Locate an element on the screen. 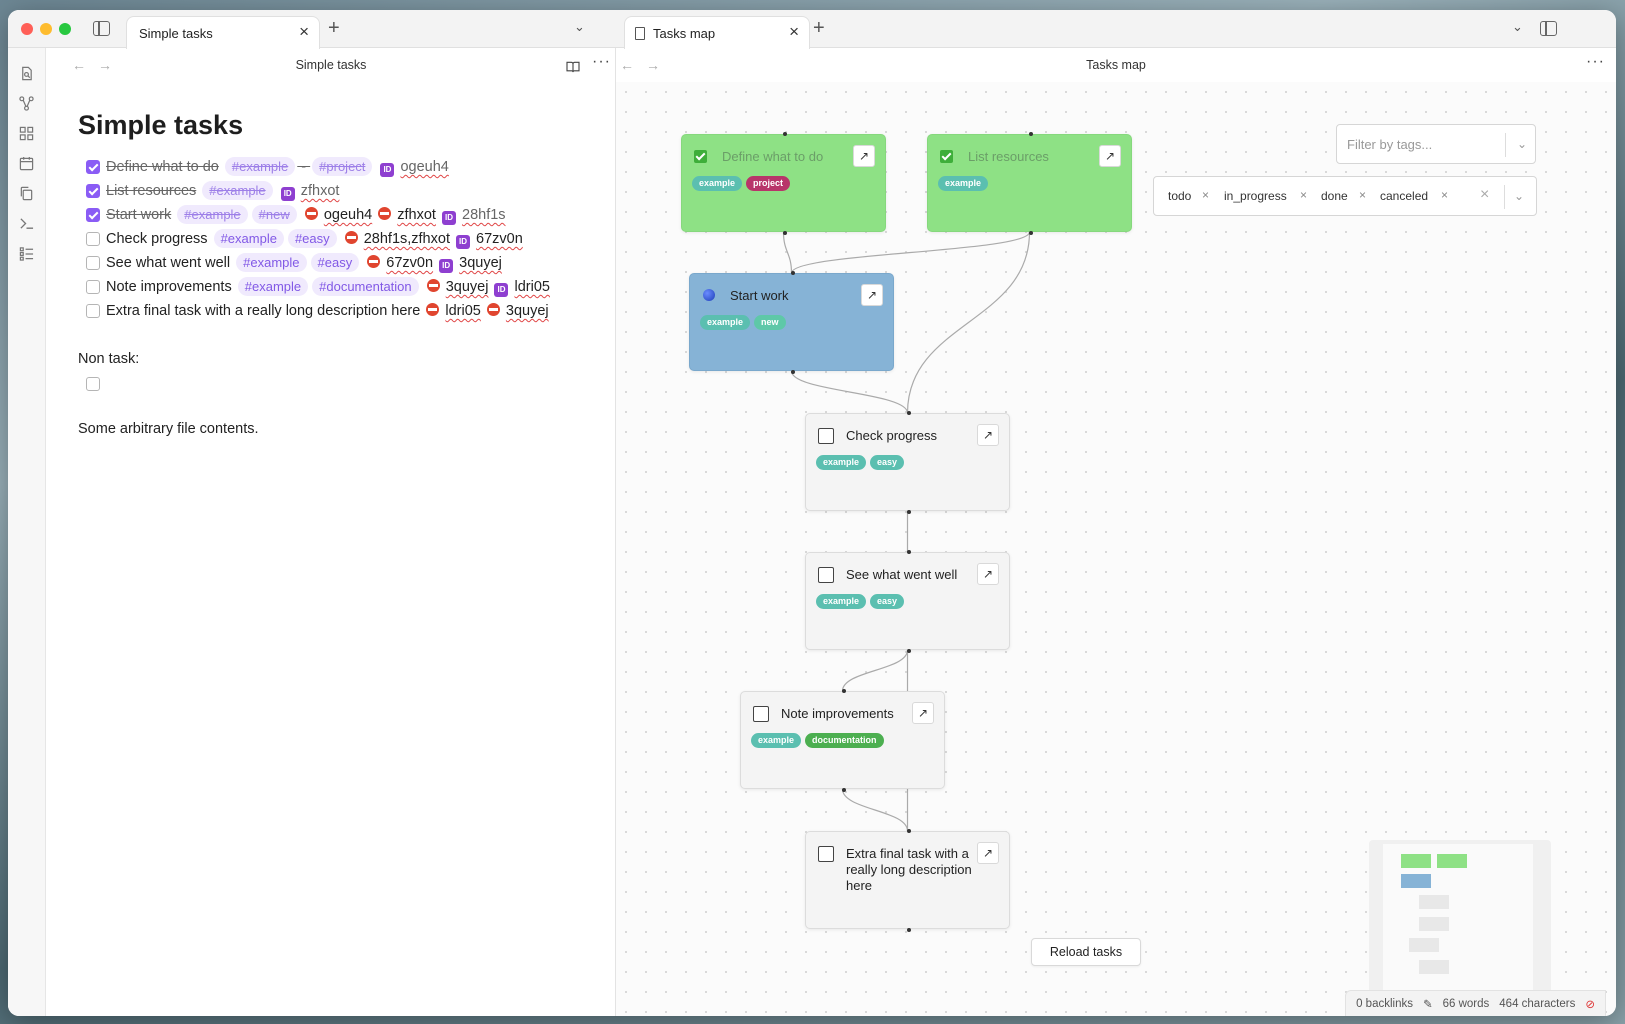 Image resolution: width=1625 pixels, height=1024 pixels. empty-checkbox is located at coordinates (93, 384).